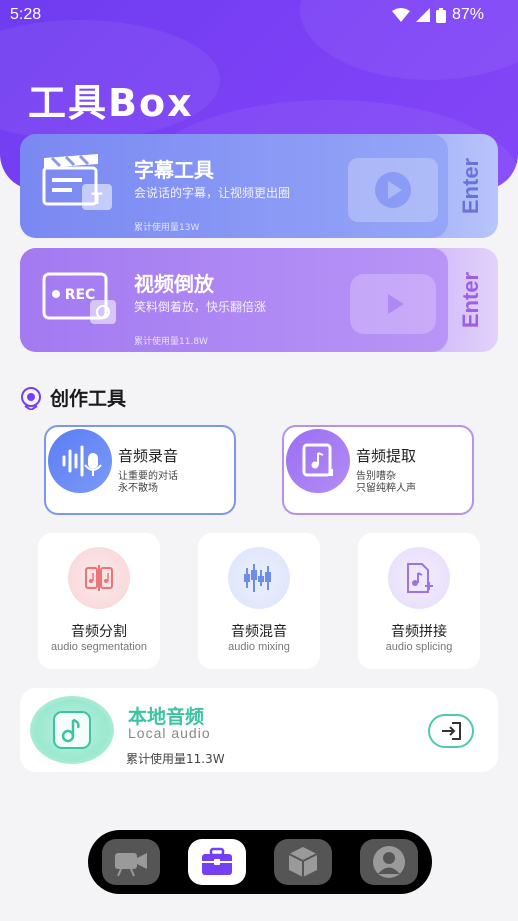  I want to click on local-audio-icon-bg, so click(72, 730).